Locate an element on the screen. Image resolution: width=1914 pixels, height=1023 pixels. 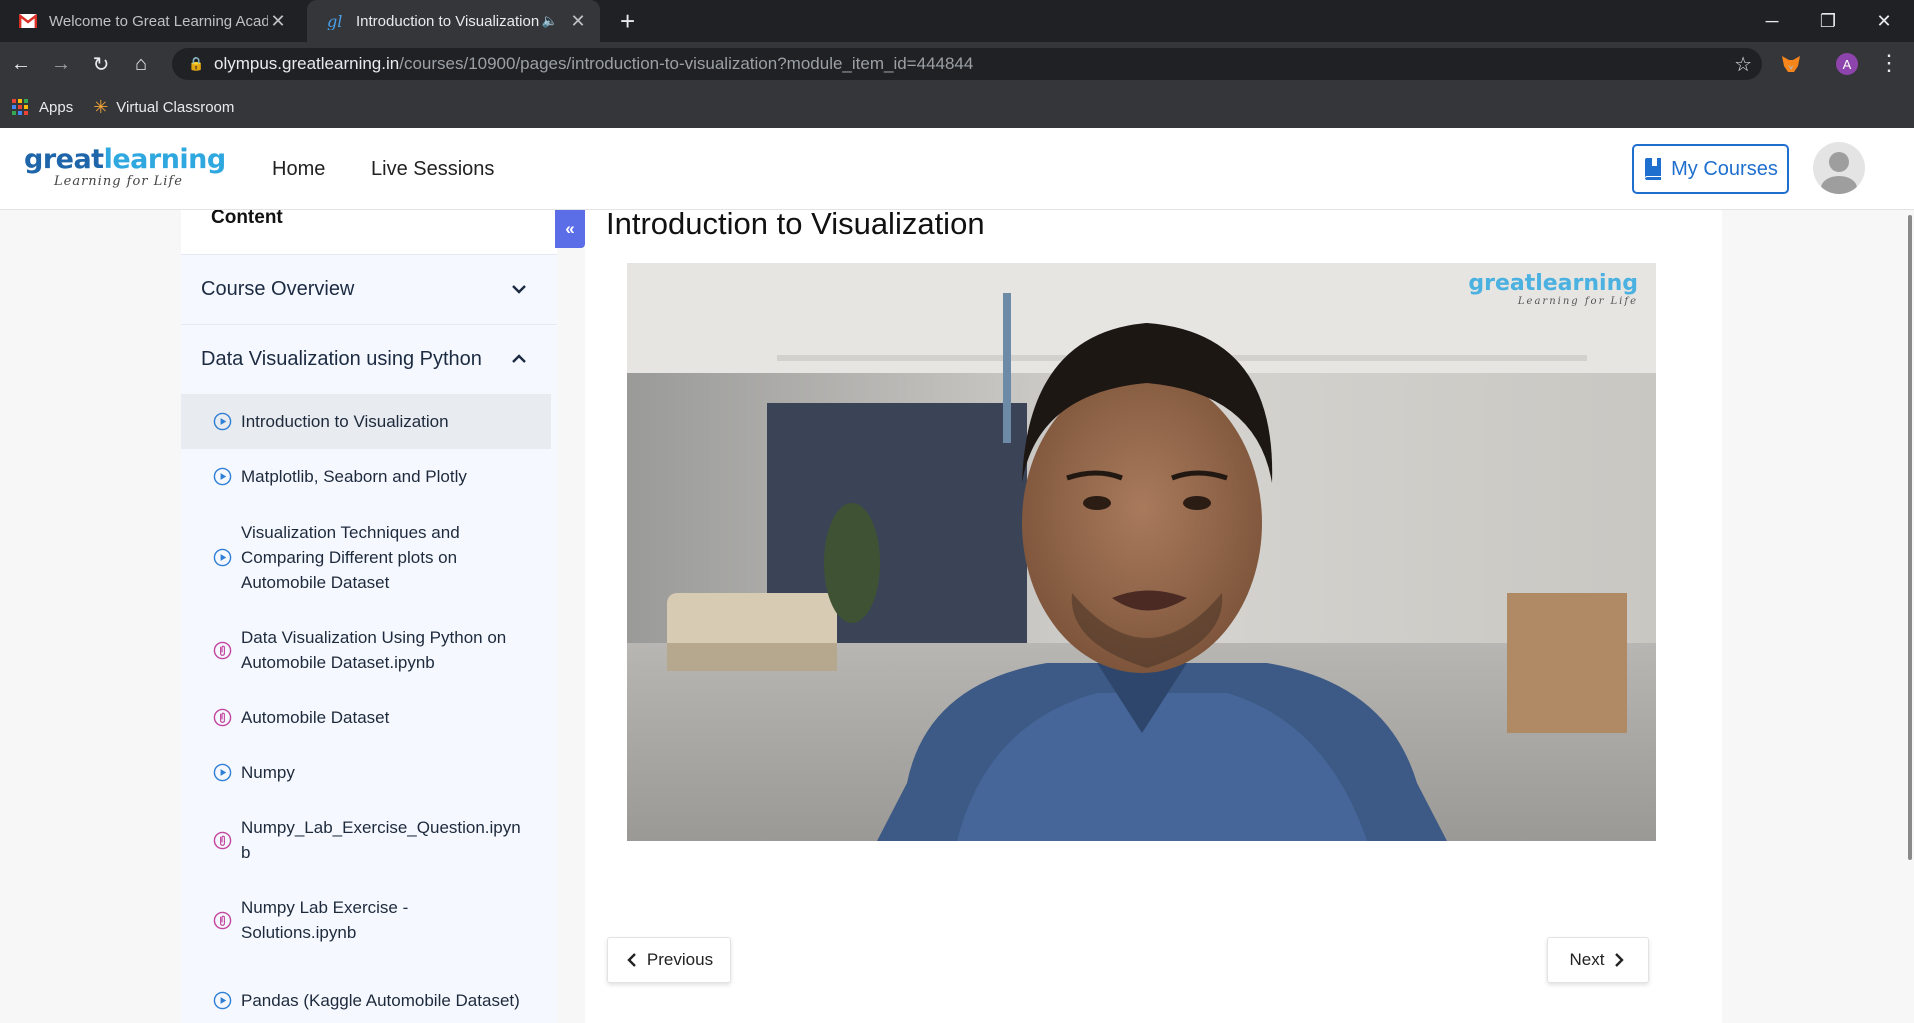
back-icon: ← is located at coordinates (21, 64).